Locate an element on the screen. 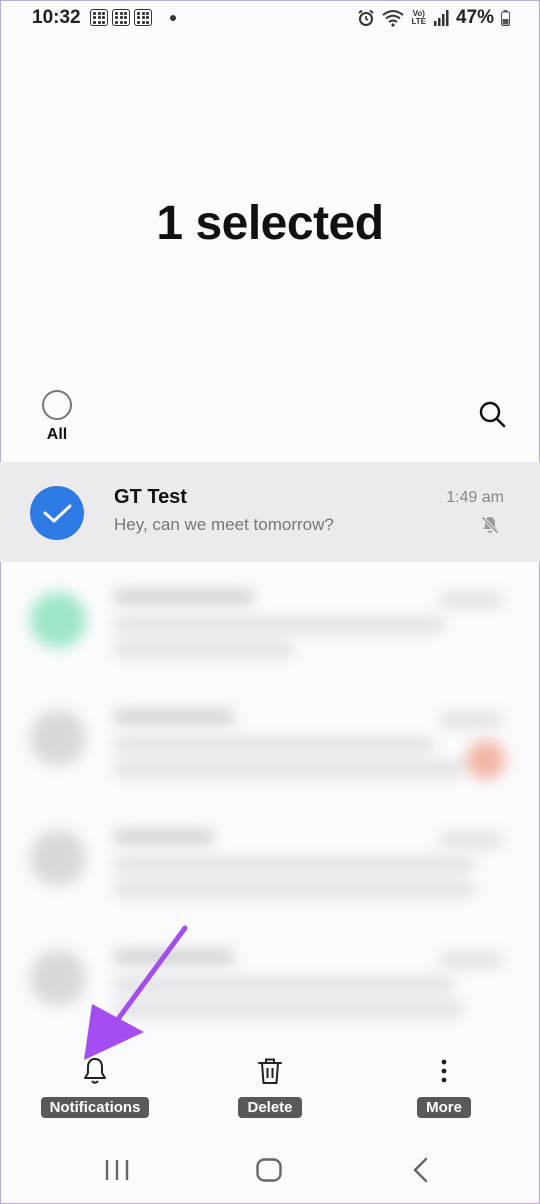 The width and height of the screenshot is (540, 1204). select-all-circle-icon is located at coordinates (57, 405).